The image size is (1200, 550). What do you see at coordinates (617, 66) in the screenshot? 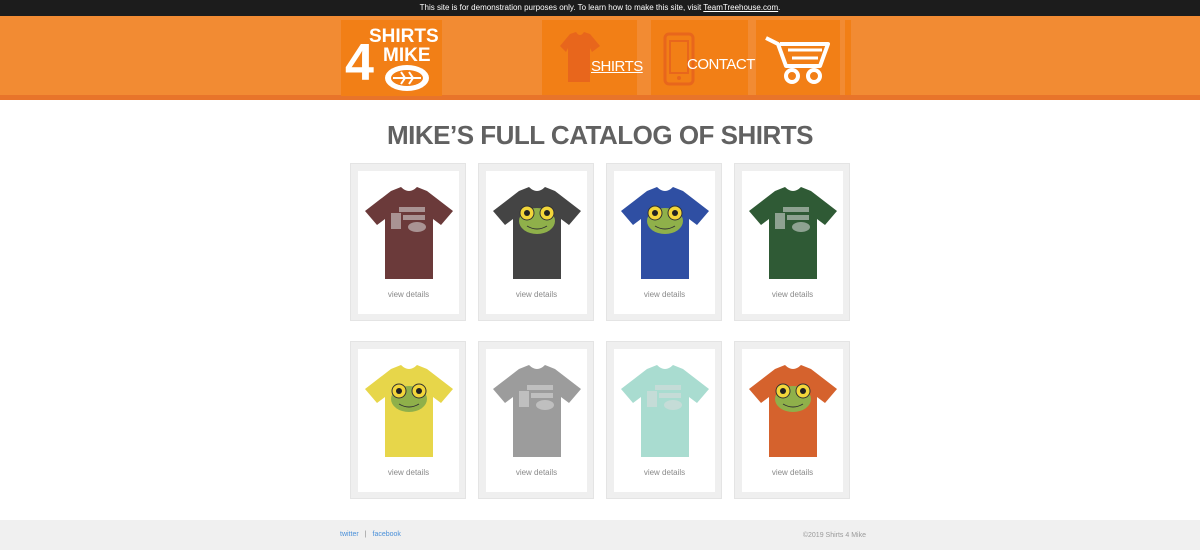
I see `nav-shirts-label: SHIRTS` at bounding box center [617, 66].